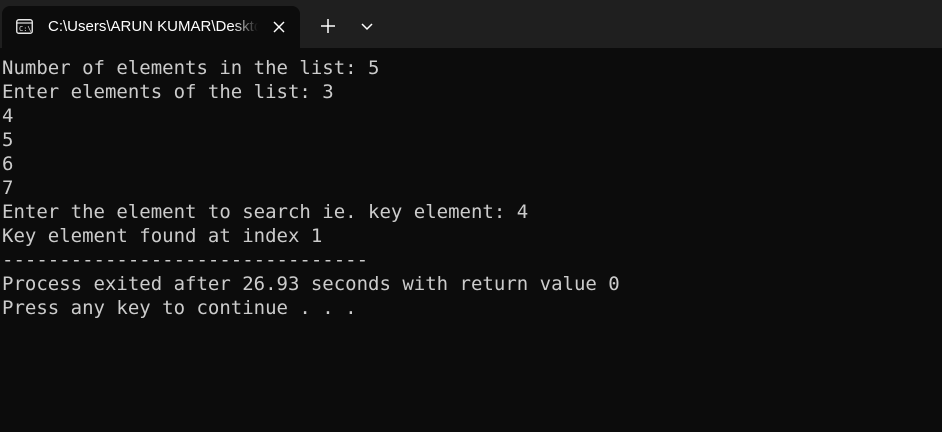 The width and height of the screenshot is (942, 432). What do you see at coordinates (328, 26) in the screenshot?
I see `plus-icon` at bounding box center [328, 26].